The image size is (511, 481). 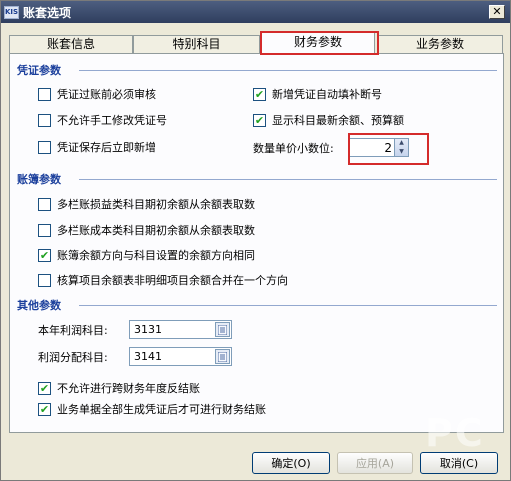 I want to click on window-title: 账套选项, so click(x=47, y=12).